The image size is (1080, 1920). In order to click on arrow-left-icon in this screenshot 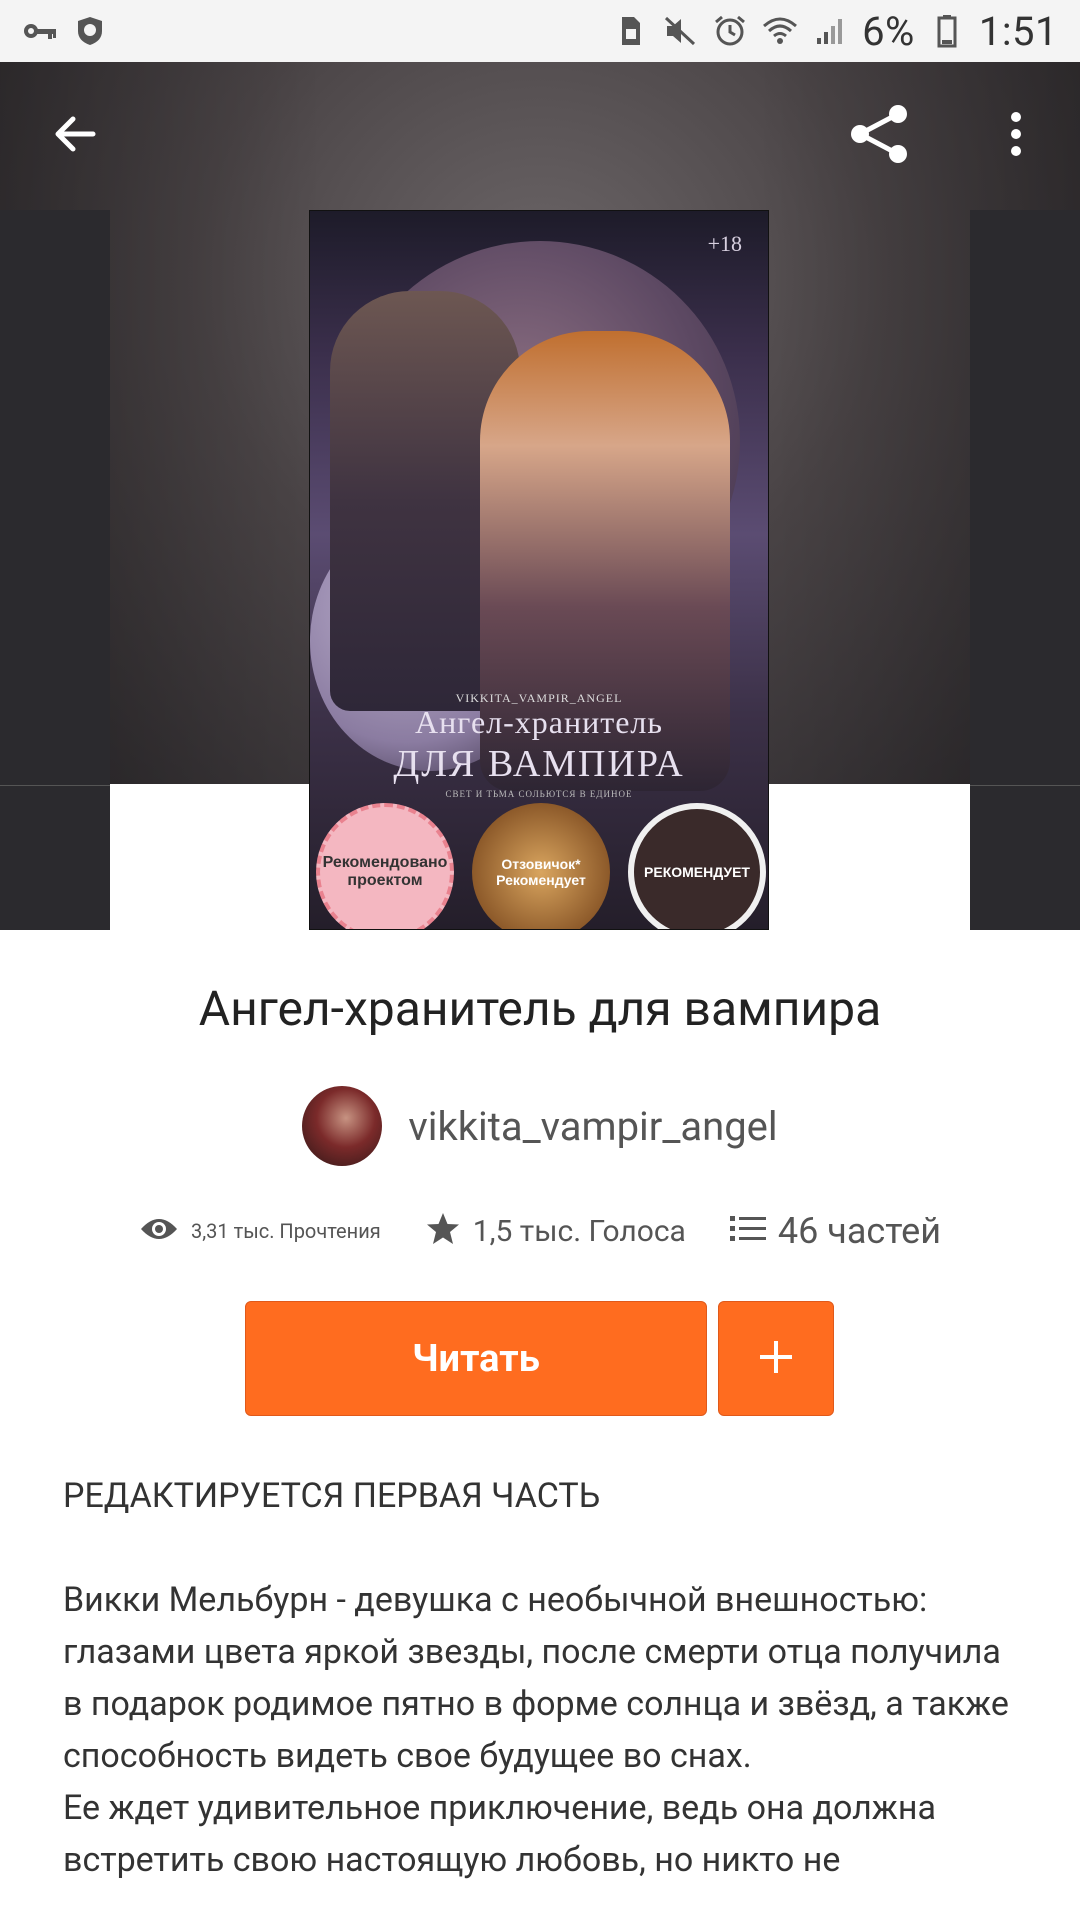, I will do `click(74, 136)`.